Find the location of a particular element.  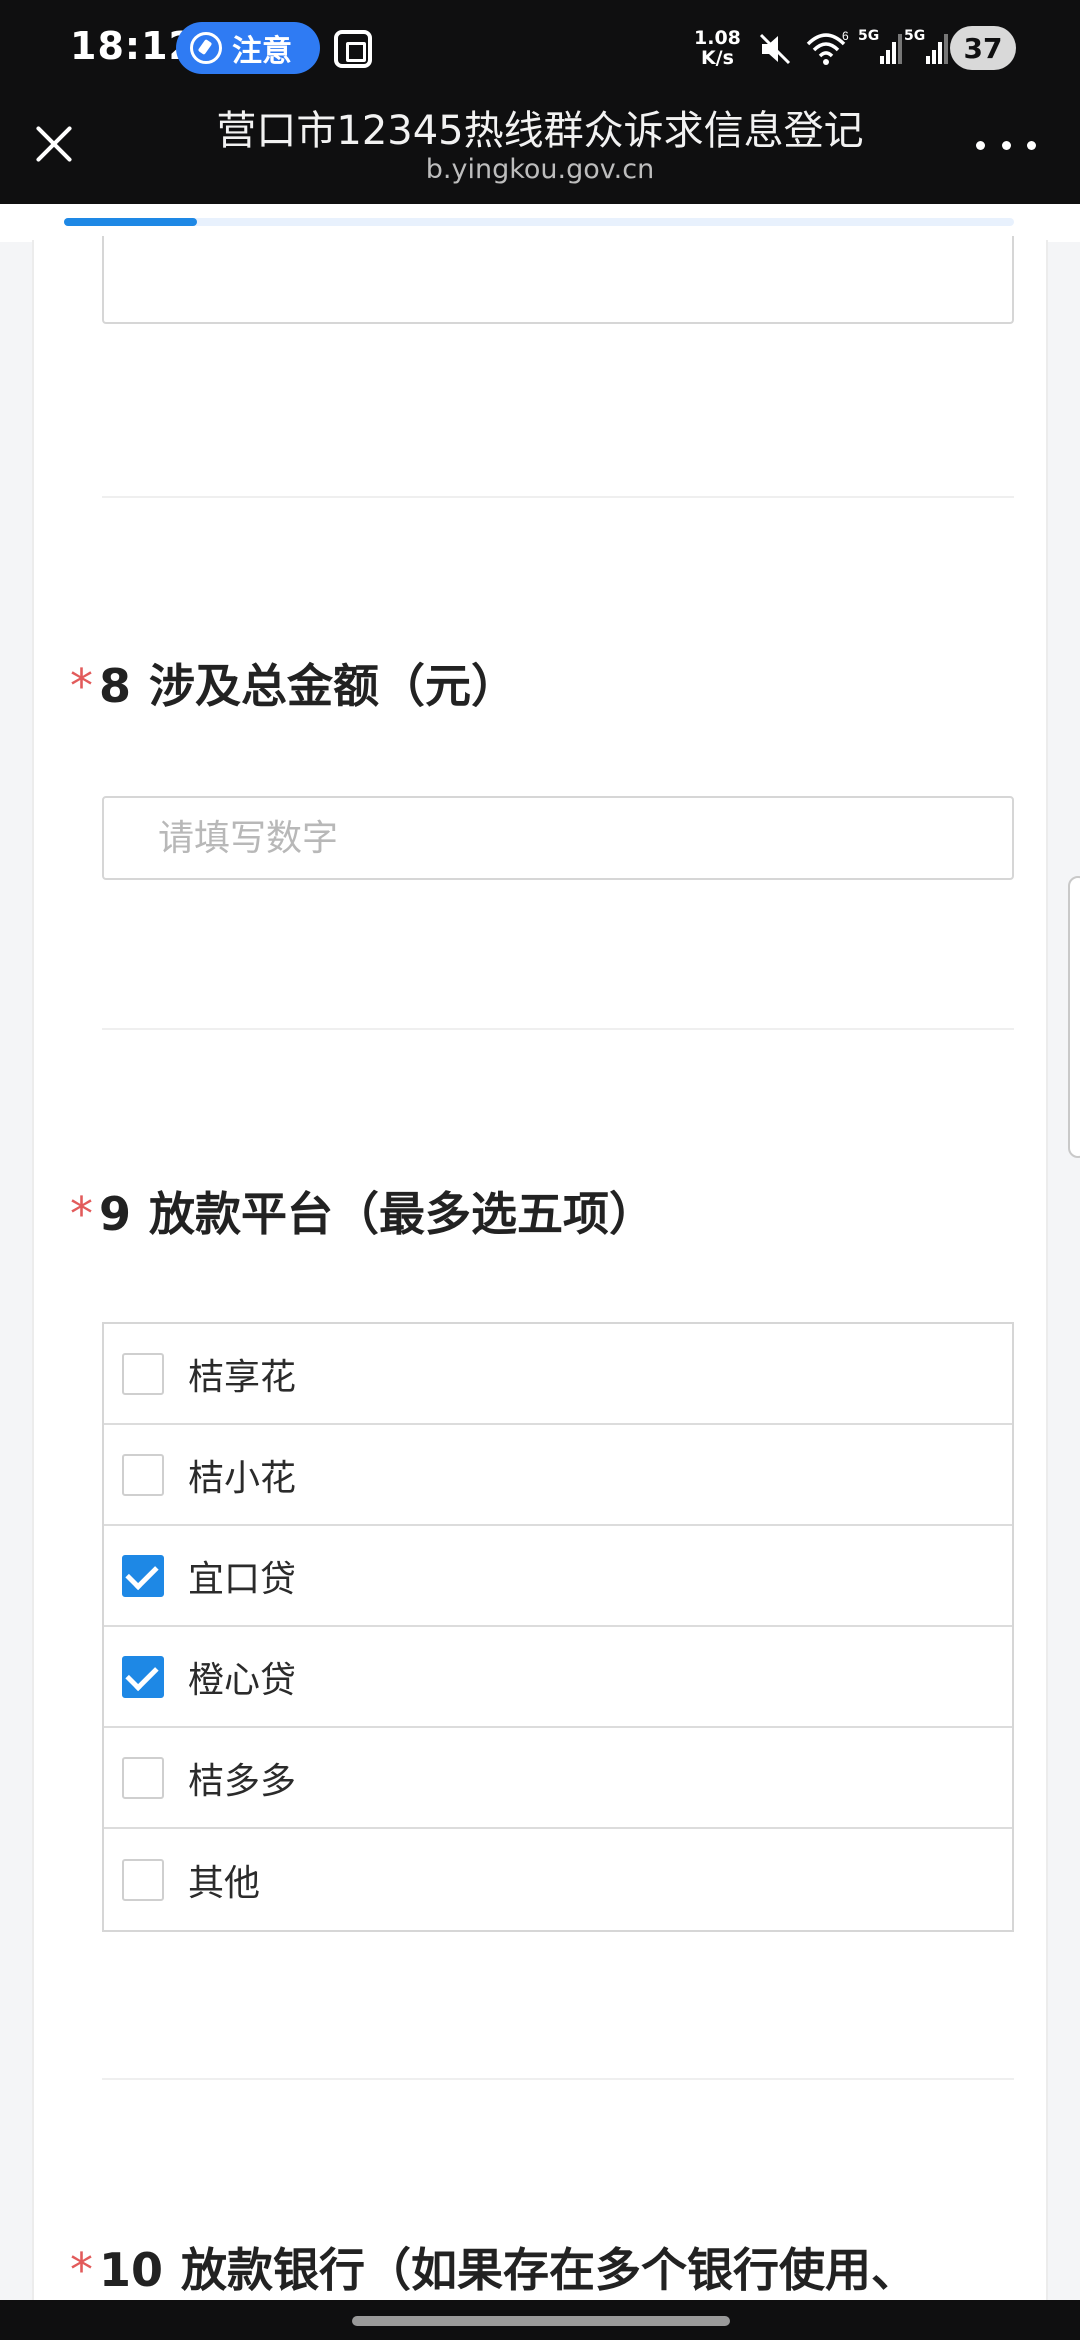

progress-fill is located at coordinates (130, 222).